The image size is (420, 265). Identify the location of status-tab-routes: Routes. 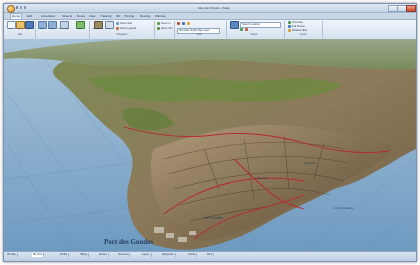
(103, 255).